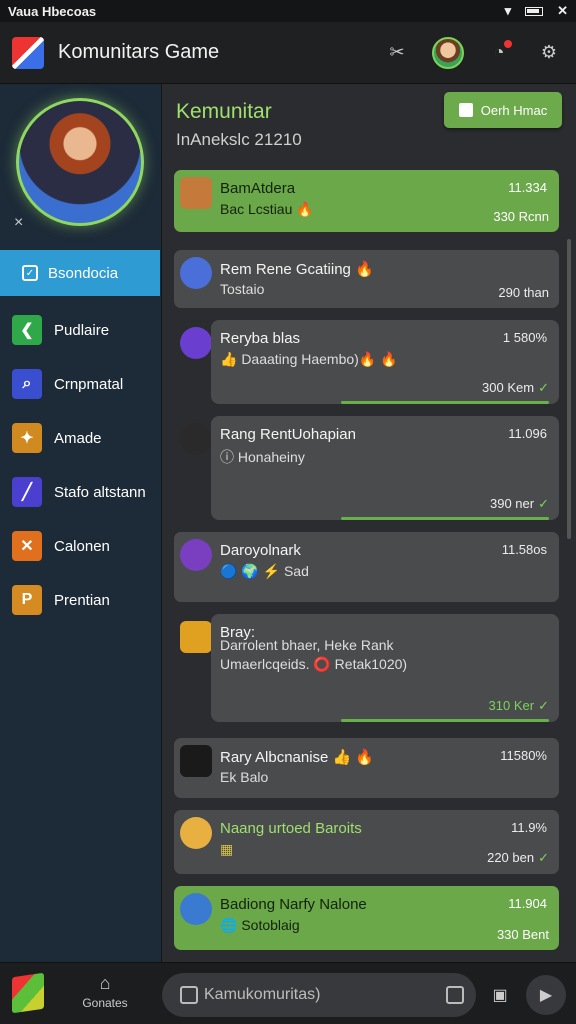  Describe the element at coordinates (239, 139) in the screenshot. I see `page-subtitle: InAnekslc 21210` at that location.